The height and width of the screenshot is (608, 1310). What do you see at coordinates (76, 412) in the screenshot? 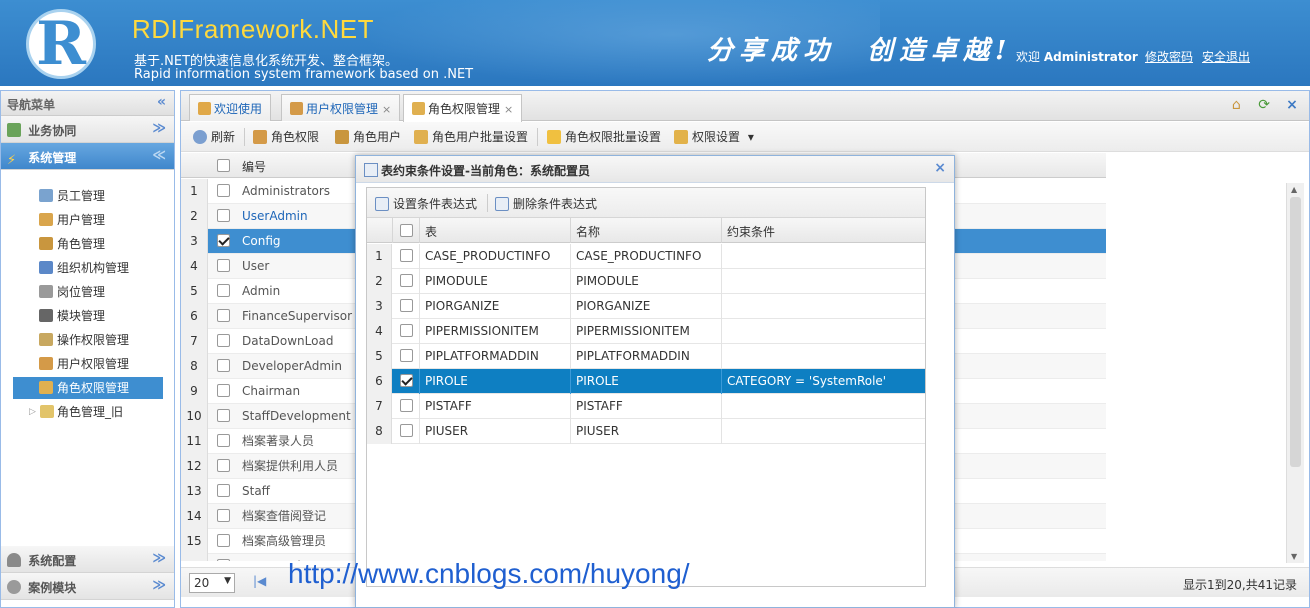
I see `sidebar-item-roles-old: ▷ 角色管理_旧` at bounding box center [76, 412].